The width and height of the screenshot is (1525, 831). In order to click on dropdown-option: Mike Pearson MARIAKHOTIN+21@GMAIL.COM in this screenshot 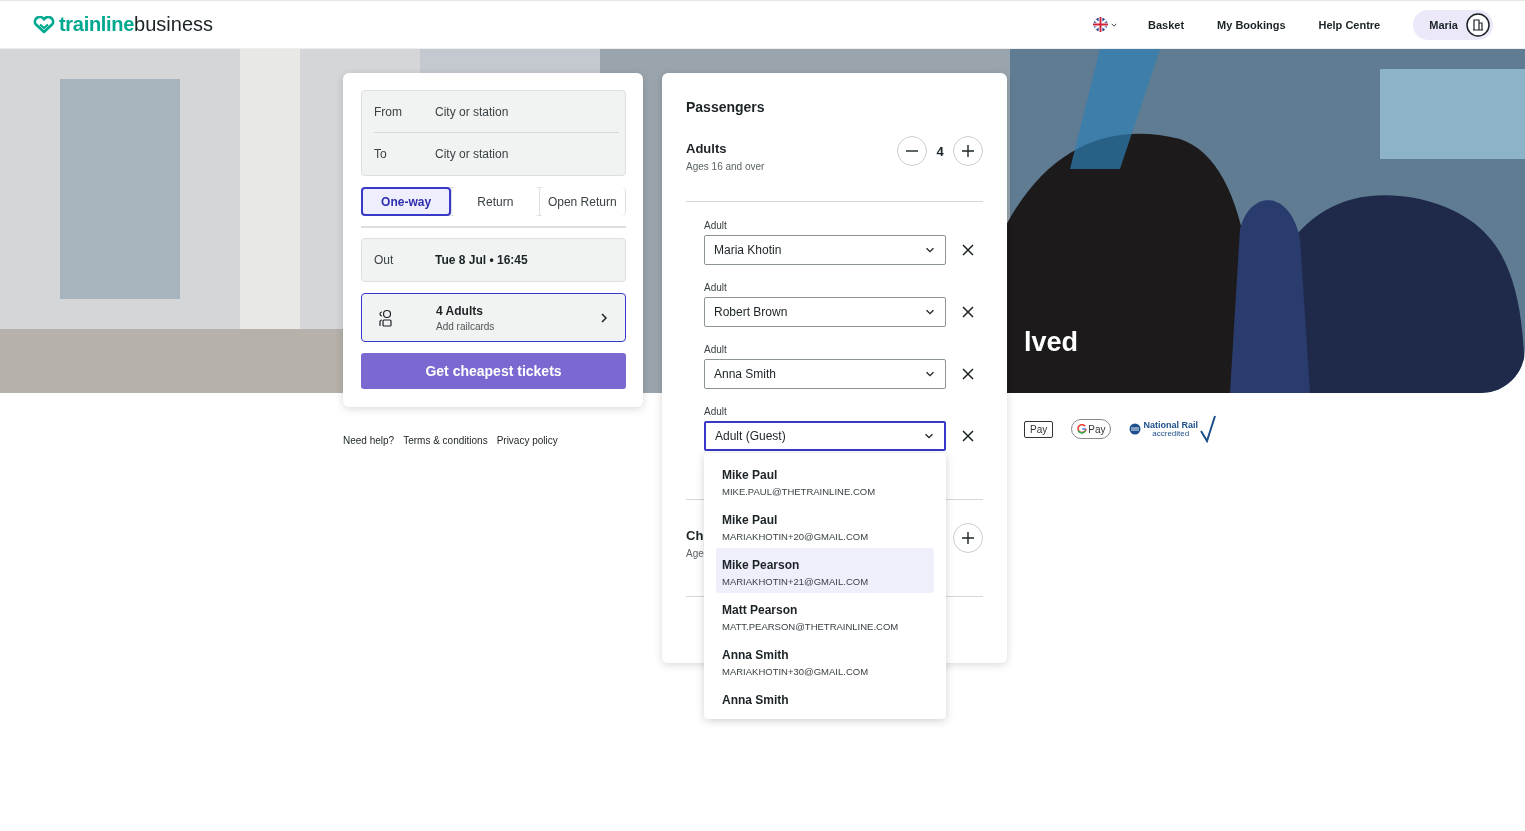, I will do `click(825, 570)`.